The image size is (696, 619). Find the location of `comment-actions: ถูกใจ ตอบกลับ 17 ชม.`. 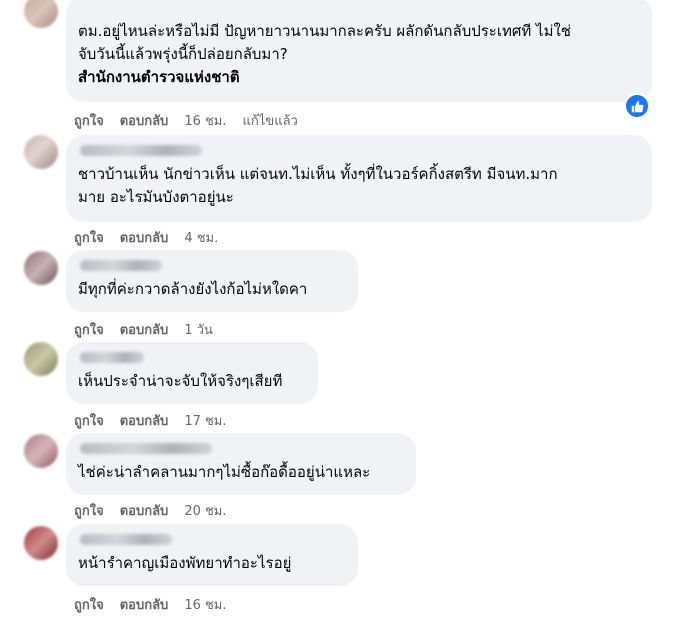

comment-actions: ถูกใจ ตอบกลับ 17 ชม. is located at coordinates (150, 420).